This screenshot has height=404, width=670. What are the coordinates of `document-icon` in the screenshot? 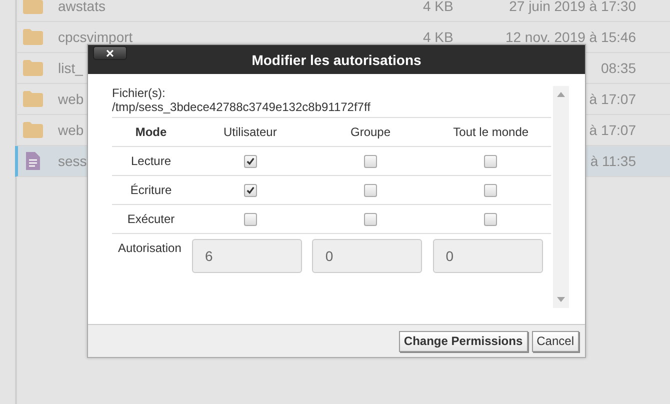 It's located at (33, 161).